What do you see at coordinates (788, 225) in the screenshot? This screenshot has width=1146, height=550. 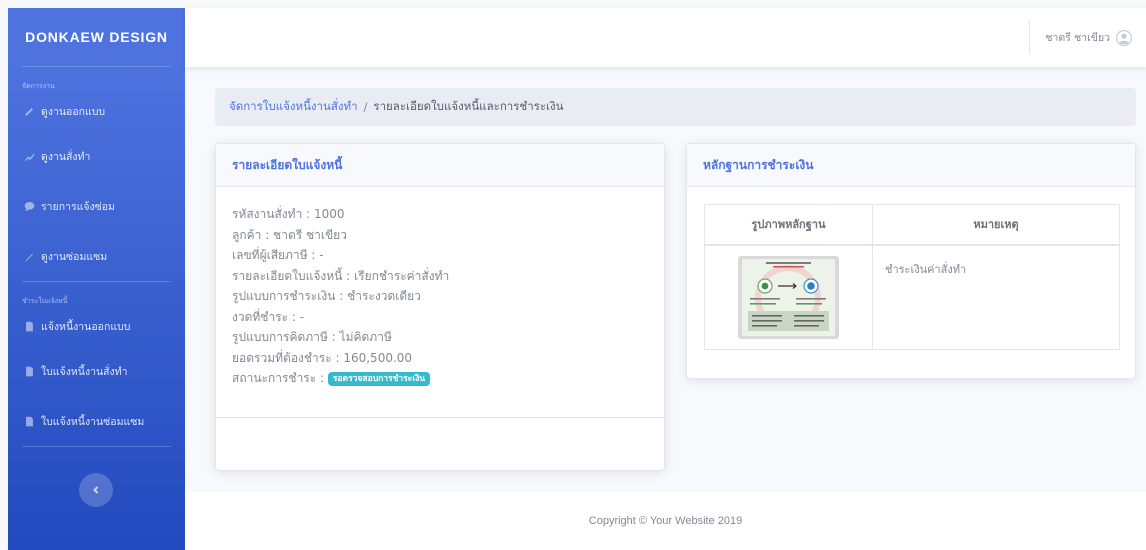 I see `column-header-image: รูปภาพหลักฐาน` at bounding box center [788, 225].